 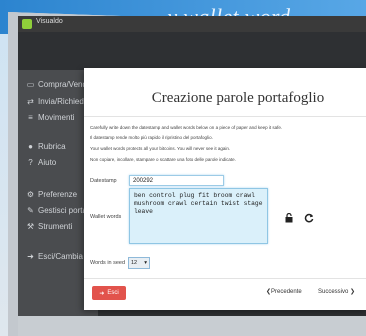 What do you see at coordinates (58, 194) in the screenshot?
I see `sidebar-item-label: Preferenze` at bounding box center [58, 194].